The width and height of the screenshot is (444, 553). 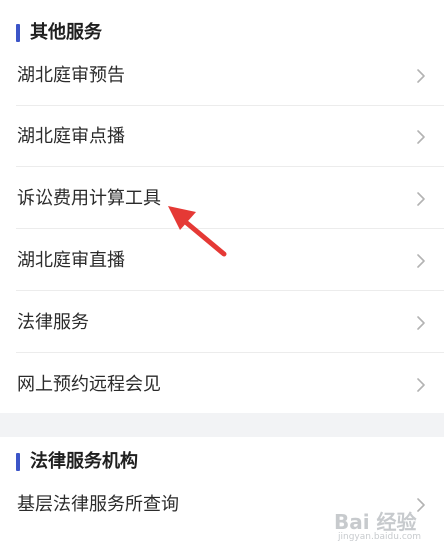 What do you see at coordinates (222, 136) in the screenshot?
I see `list-item-hubei-trial-vod: 湖北庭审点播` at bounding box center [222, 136].